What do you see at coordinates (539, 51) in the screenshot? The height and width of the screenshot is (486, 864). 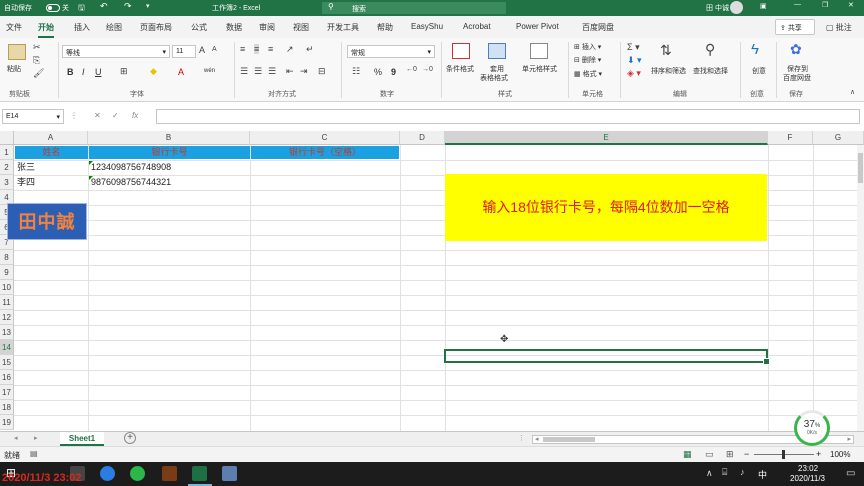 I see `cell-styles-icon` at bounding box center [539, 51].